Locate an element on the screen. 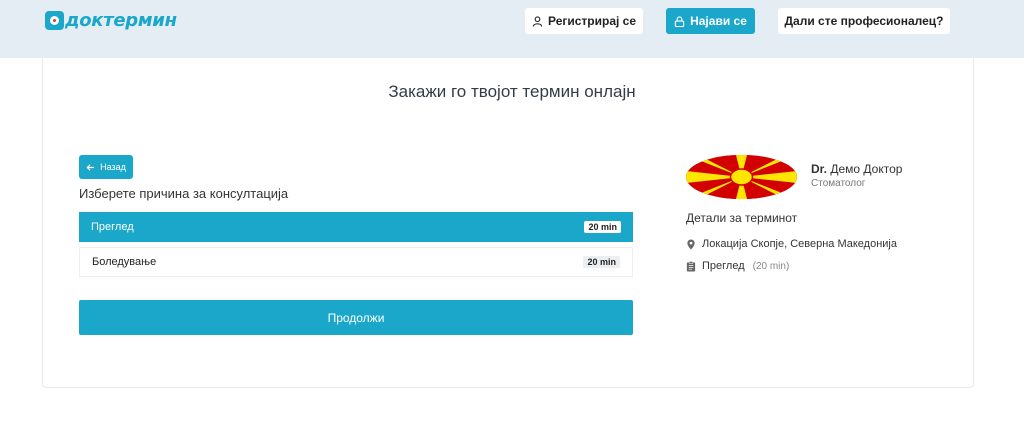 This screenshot has height=430, width=1024. appointment-type-row: Преглед (20 min) is located at coordinates (737, 266).